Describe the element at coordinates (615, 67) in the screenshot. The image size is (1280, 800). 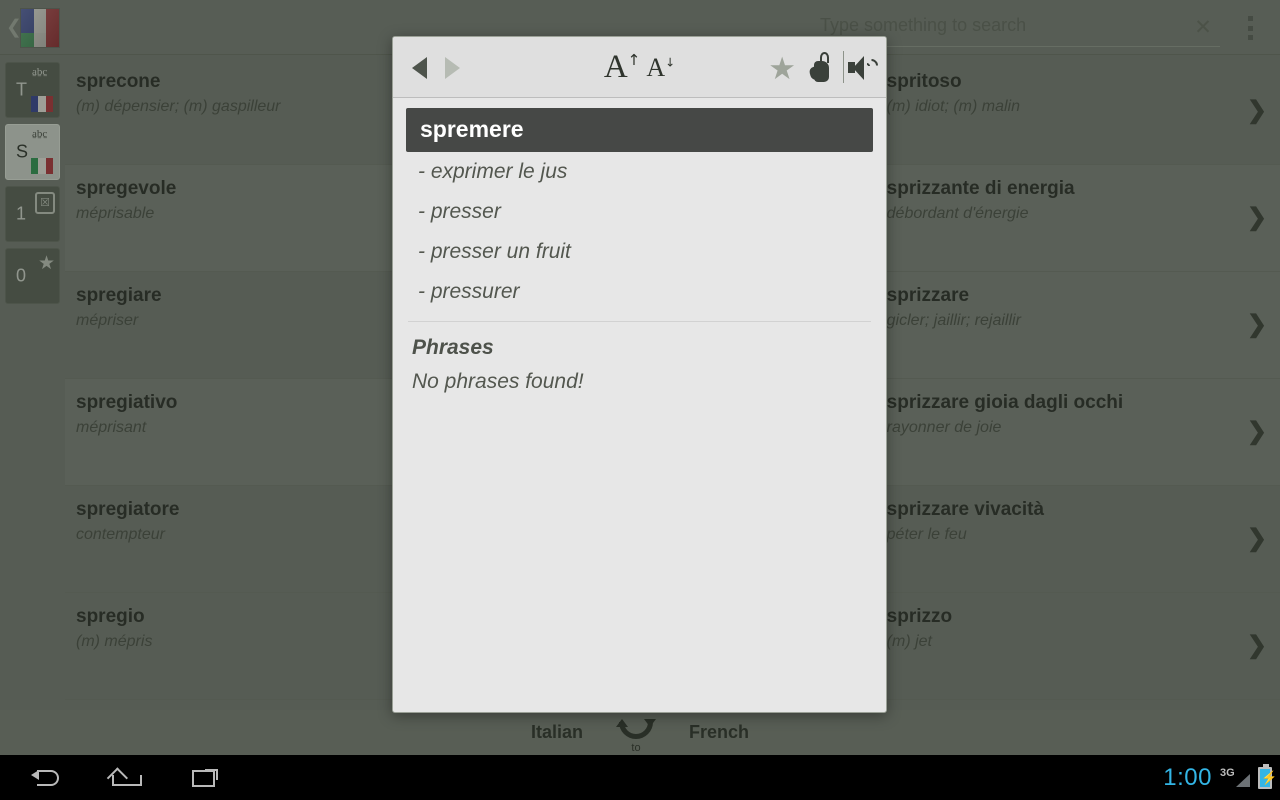
I see `font-increase-letter: A` at that location.